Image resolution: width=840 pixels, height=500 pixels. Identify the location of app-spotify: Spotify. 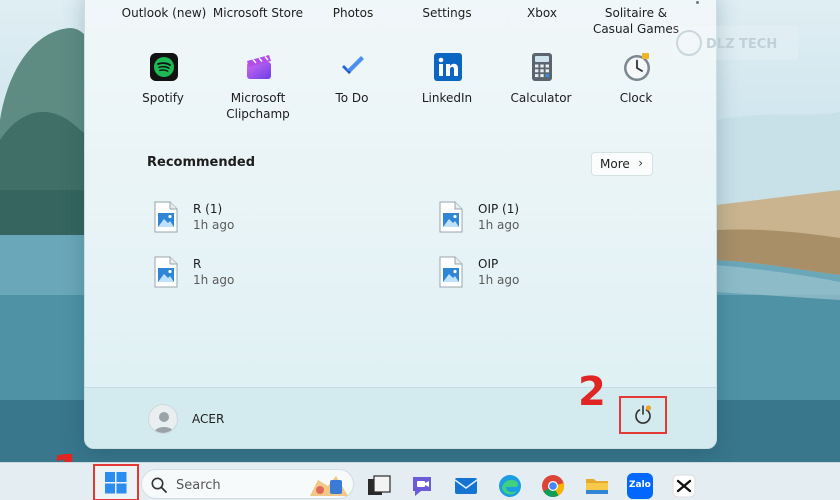
(163, 92).